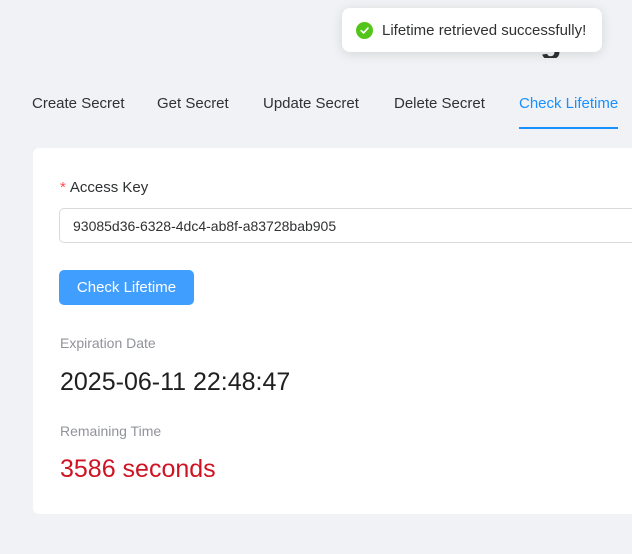 The image size is (632, 554). I want to click on check-lifetime-button: Check Lifetime, so click(126, 287).